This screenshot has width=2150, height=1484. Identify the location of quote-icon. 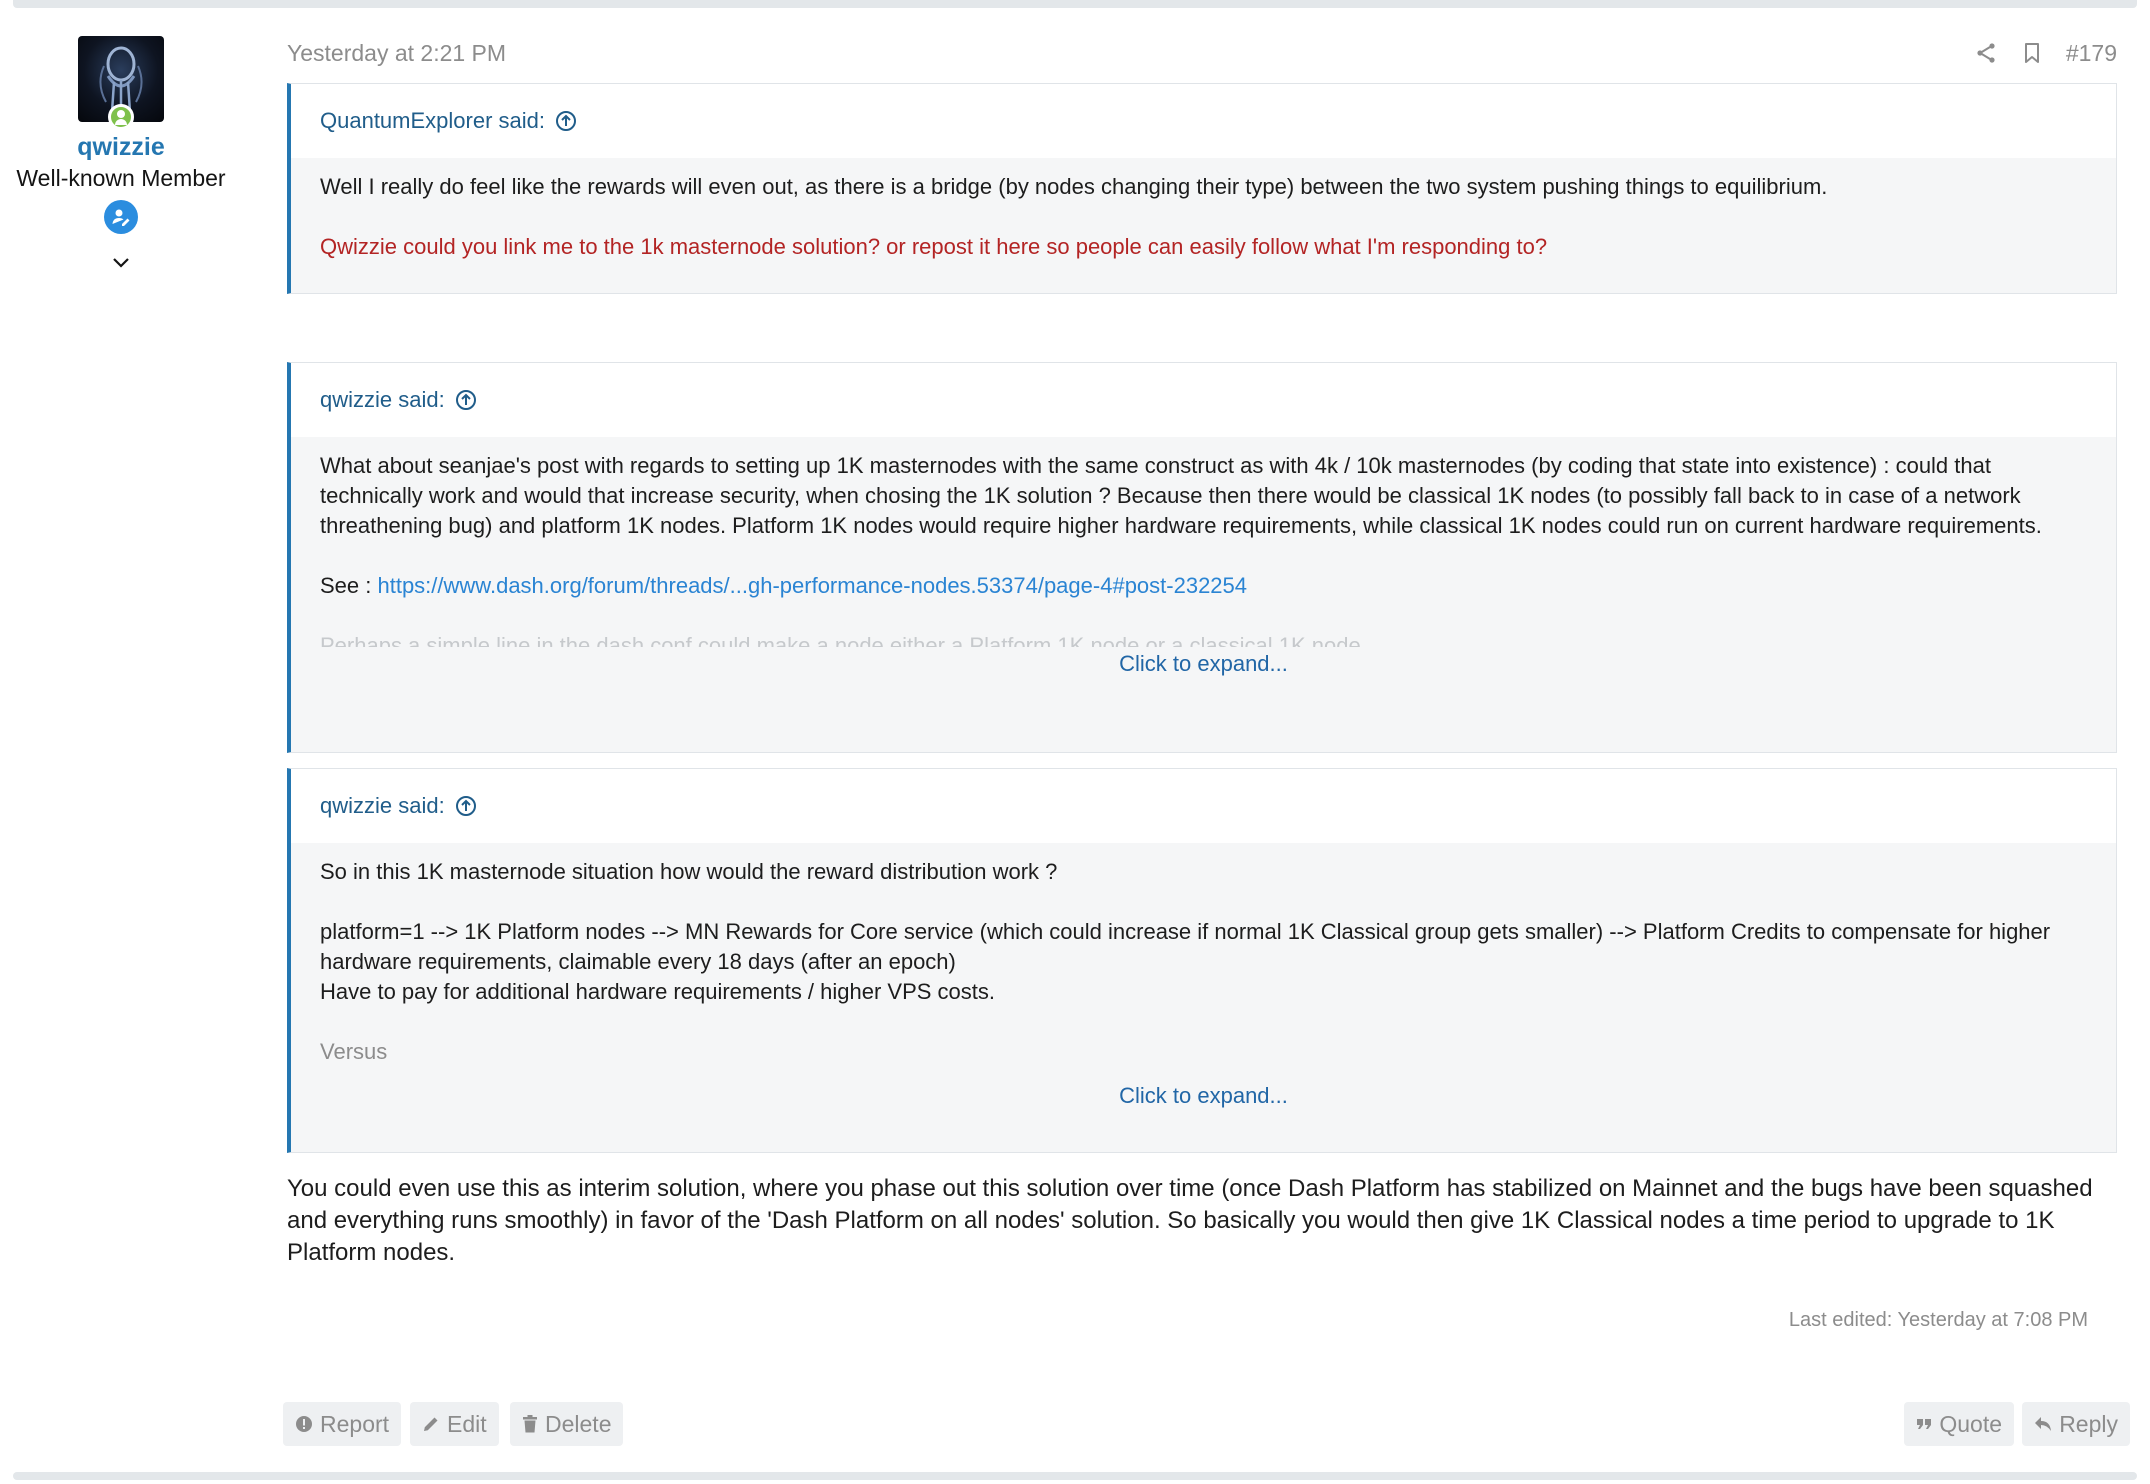
(1924, 1424).